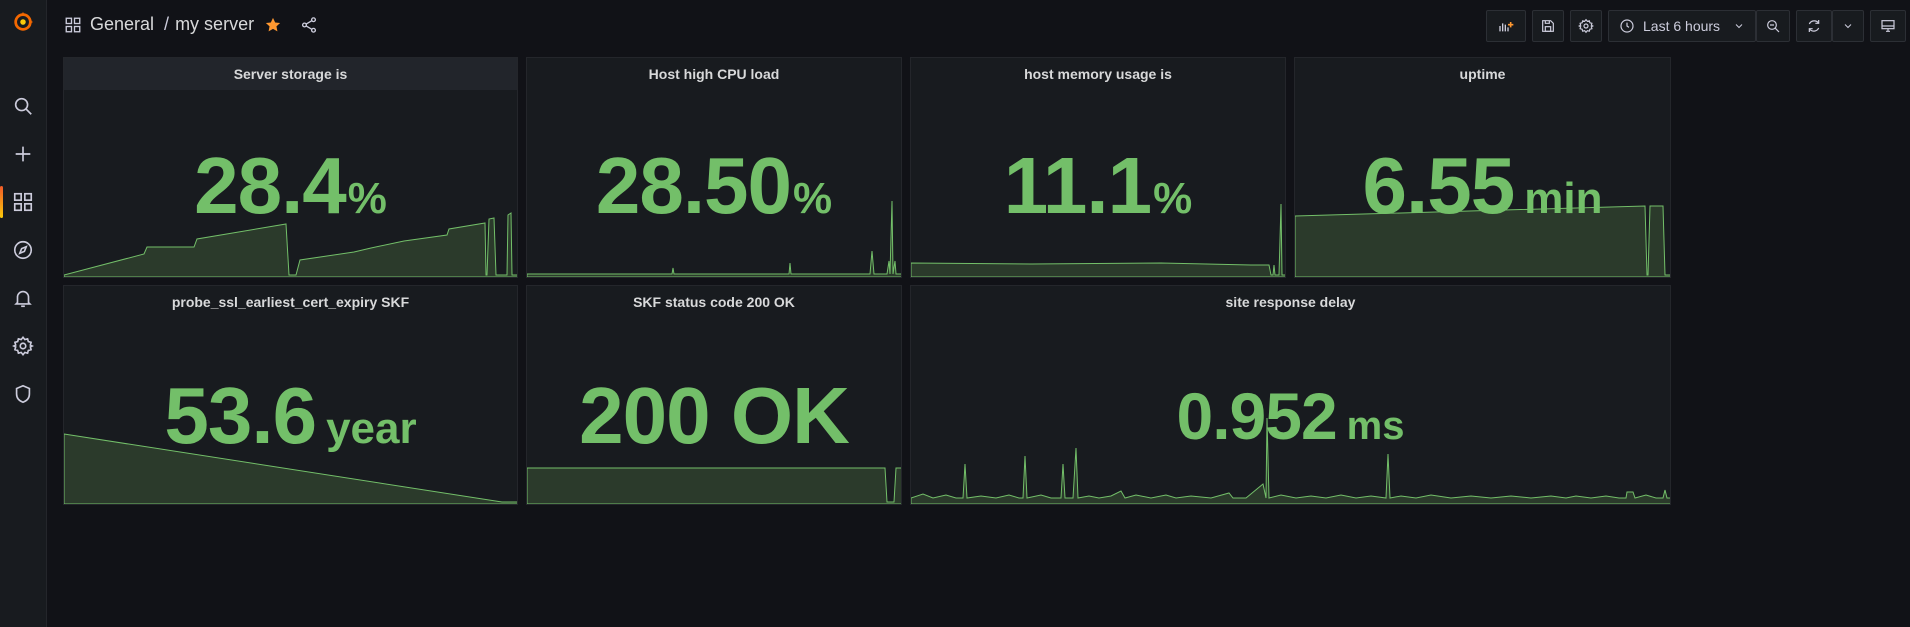 The height and width of the screenshot is (627, 1910). I want to click on explore-compass-icon, so click(23, 250).